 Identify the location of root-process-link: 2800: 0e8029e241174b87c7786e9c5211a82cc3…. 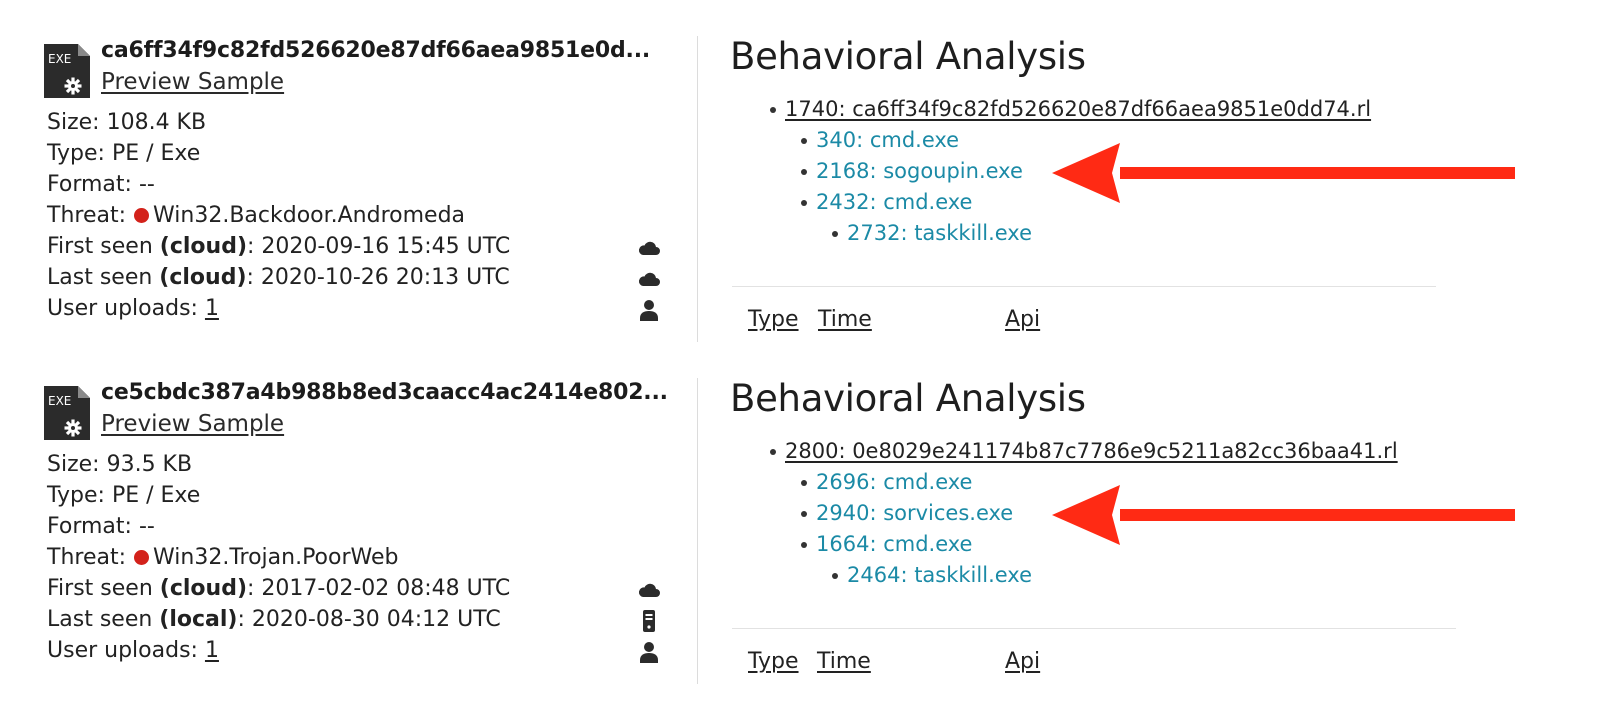
(1091, 451).